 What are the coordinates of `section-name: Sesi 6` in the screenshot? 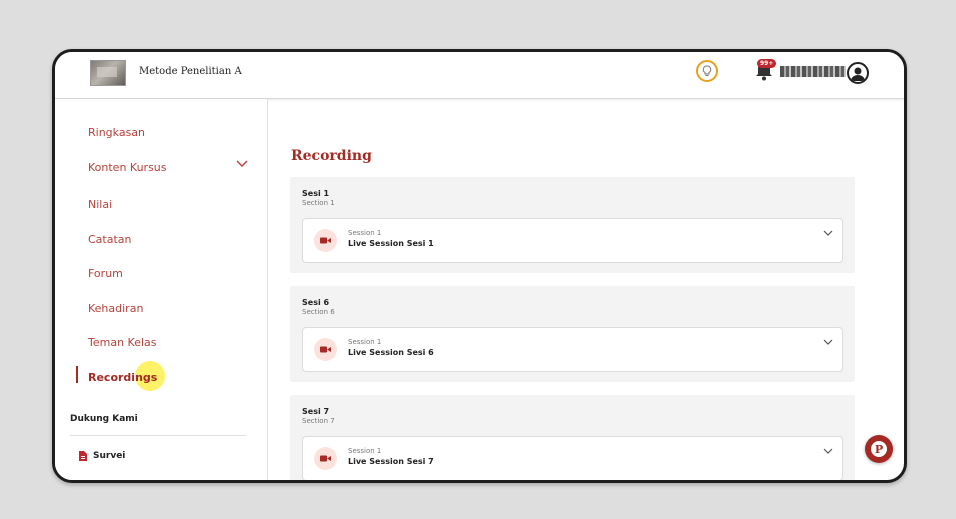 It's located at (316, 302).